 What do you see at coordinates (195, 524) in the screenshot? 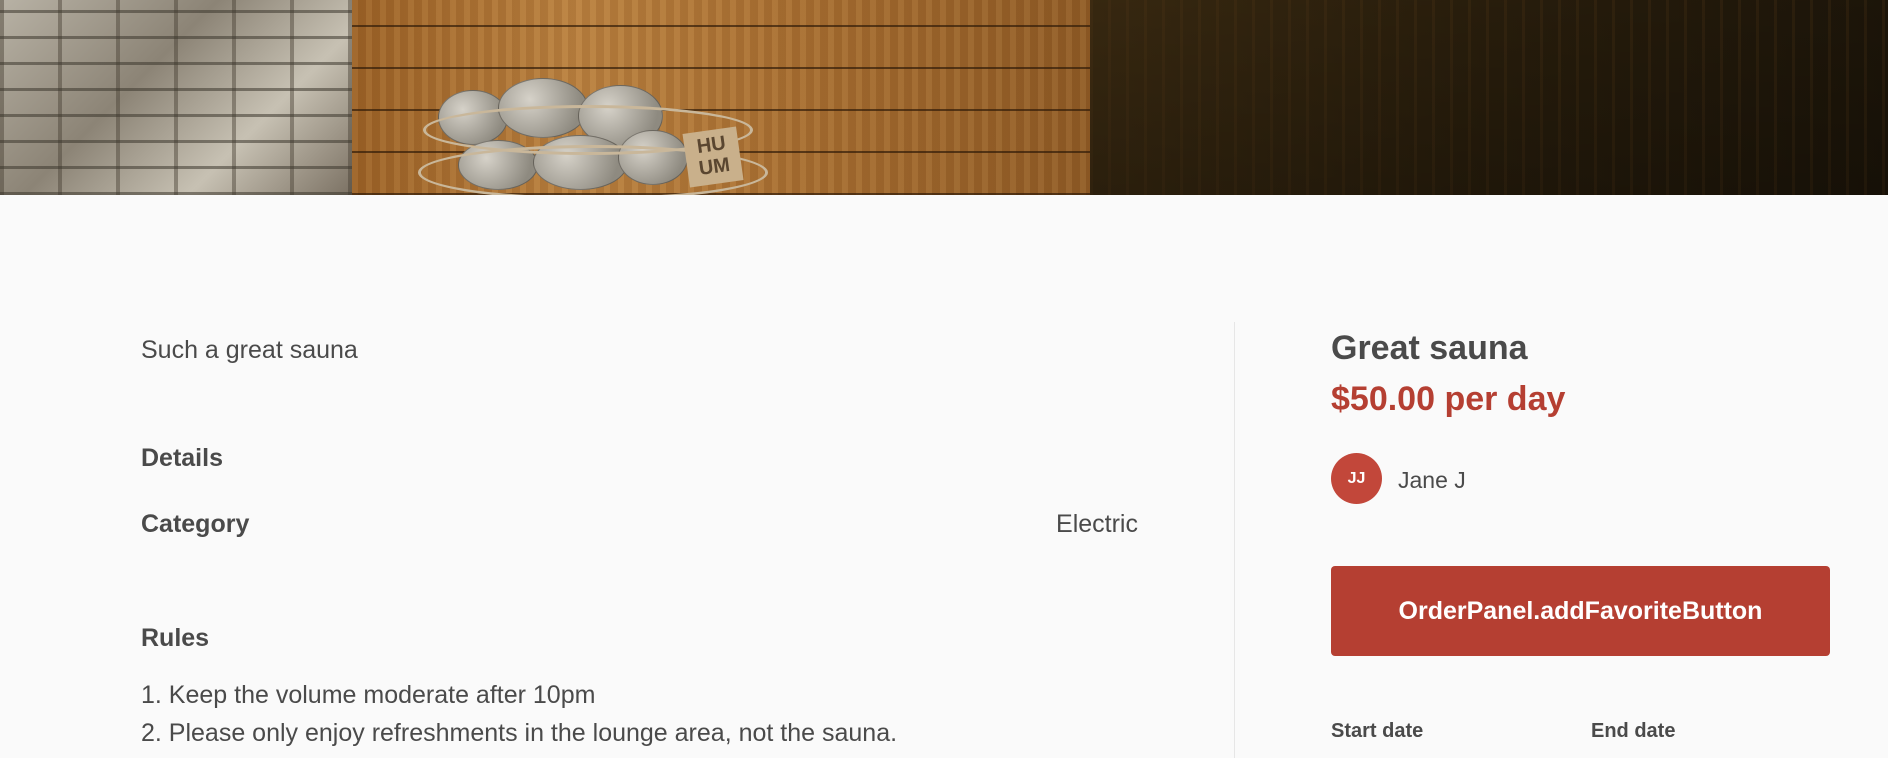
I see `category-label: Category` at bounding box center [195, 524].